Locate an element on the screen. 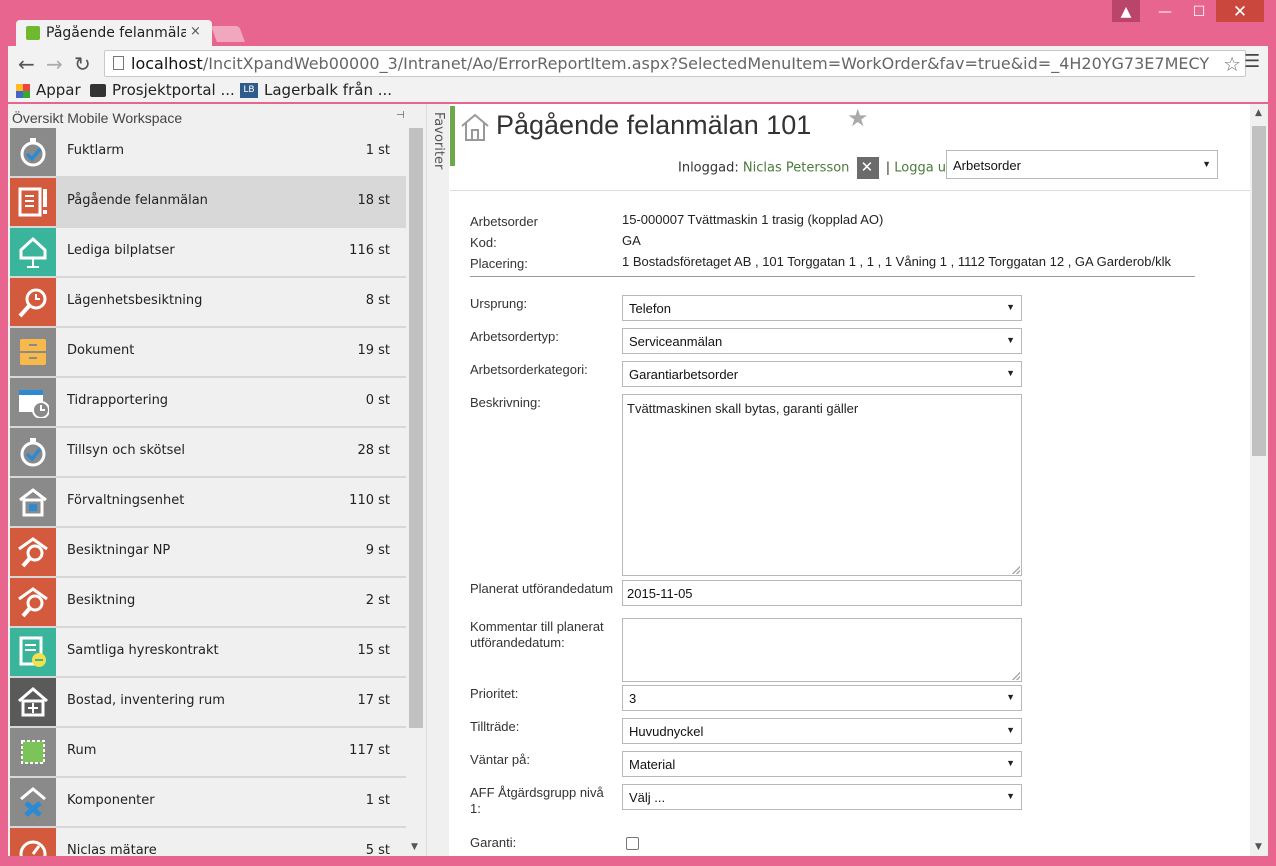 Image resolution: width=1276 pixels, height=866 pixels. logout-link: Logga ut is located at coordinates (922, 168).